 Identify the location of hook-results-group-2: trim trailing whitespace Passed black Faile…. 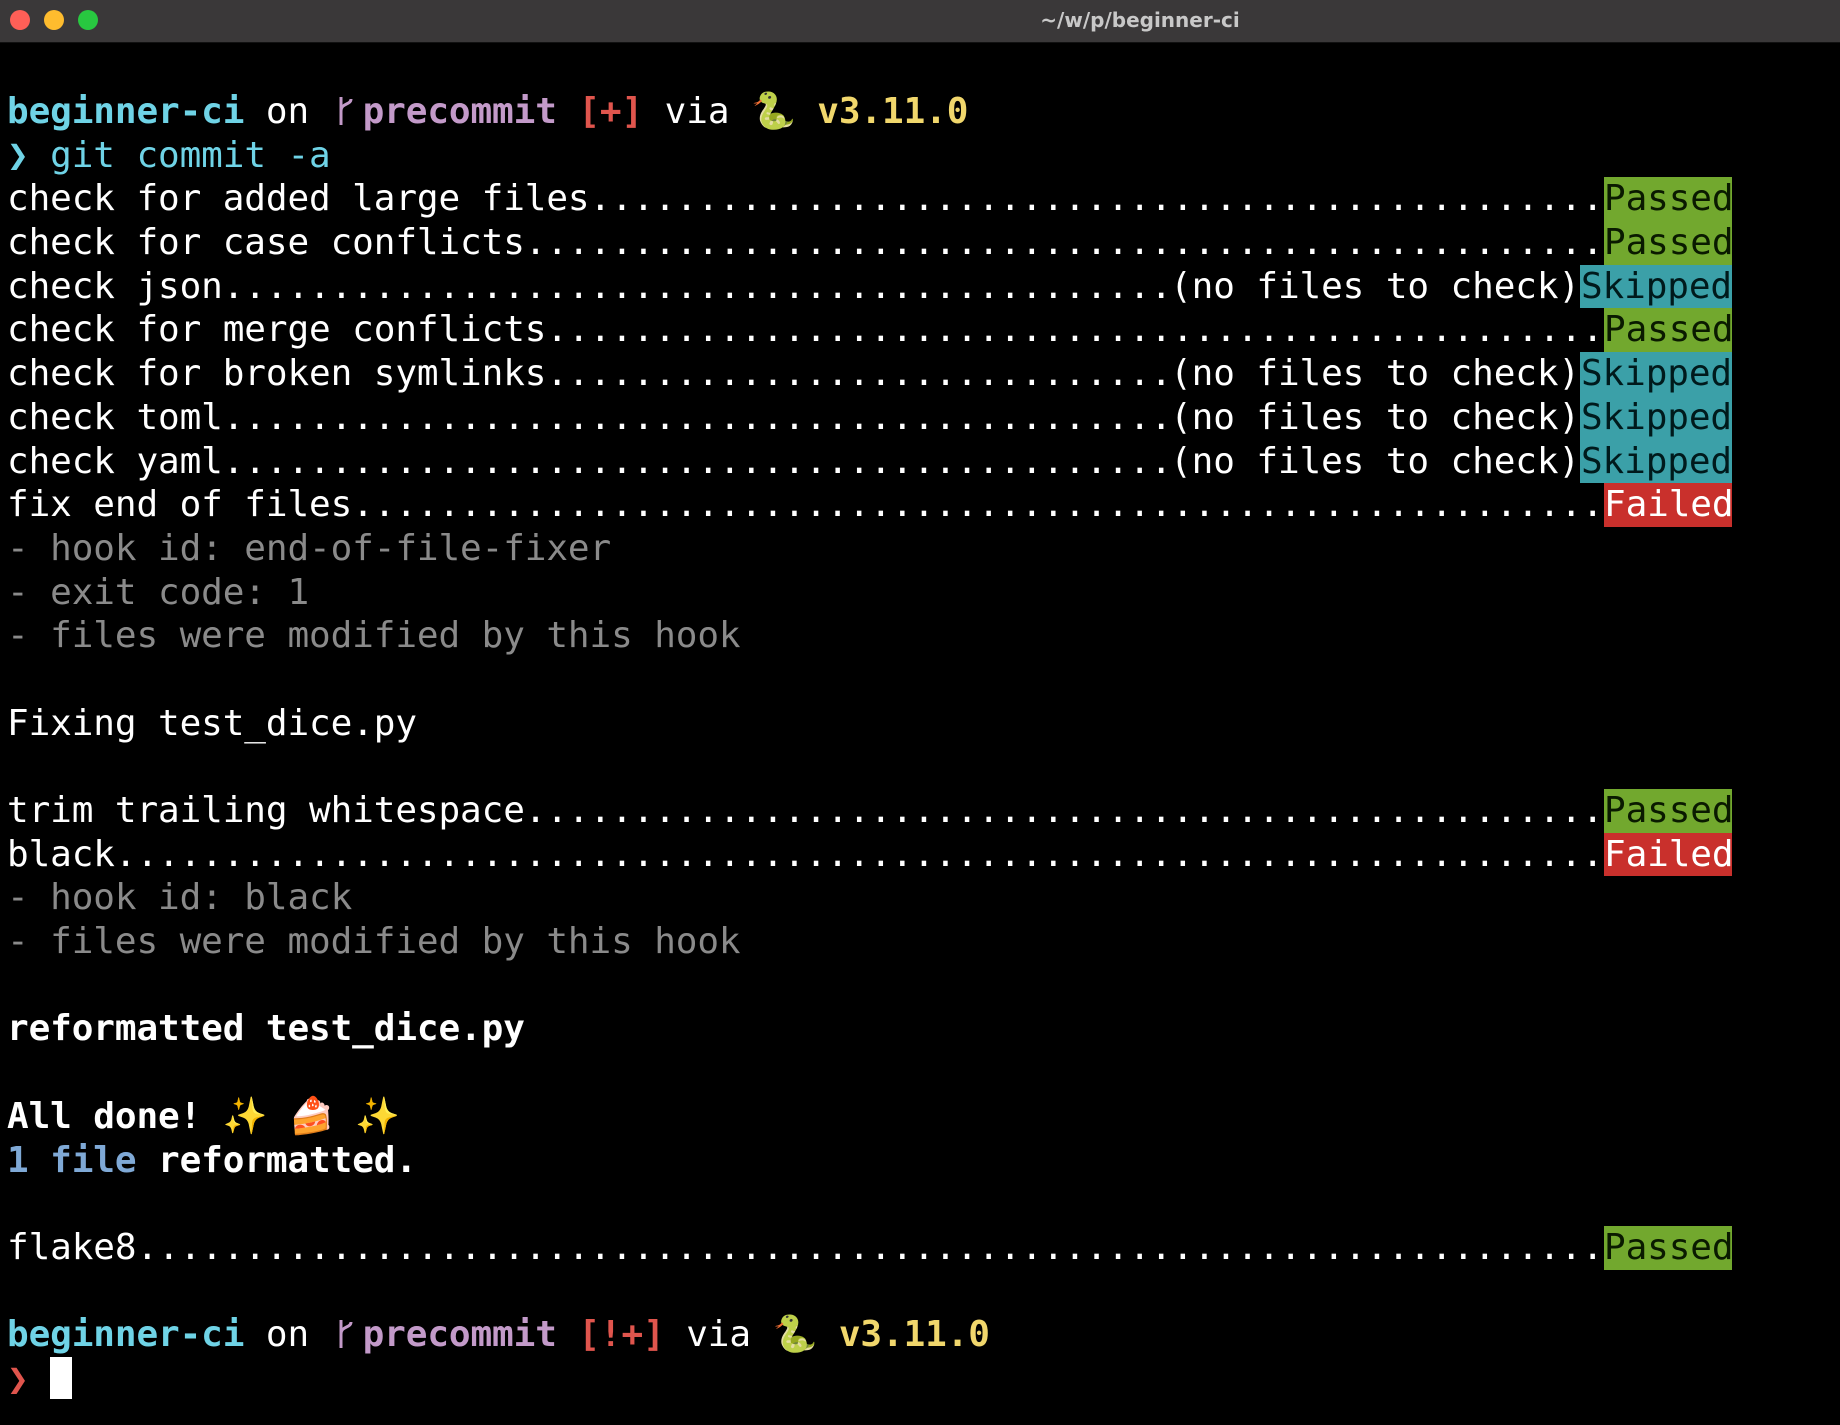
(923, 833).